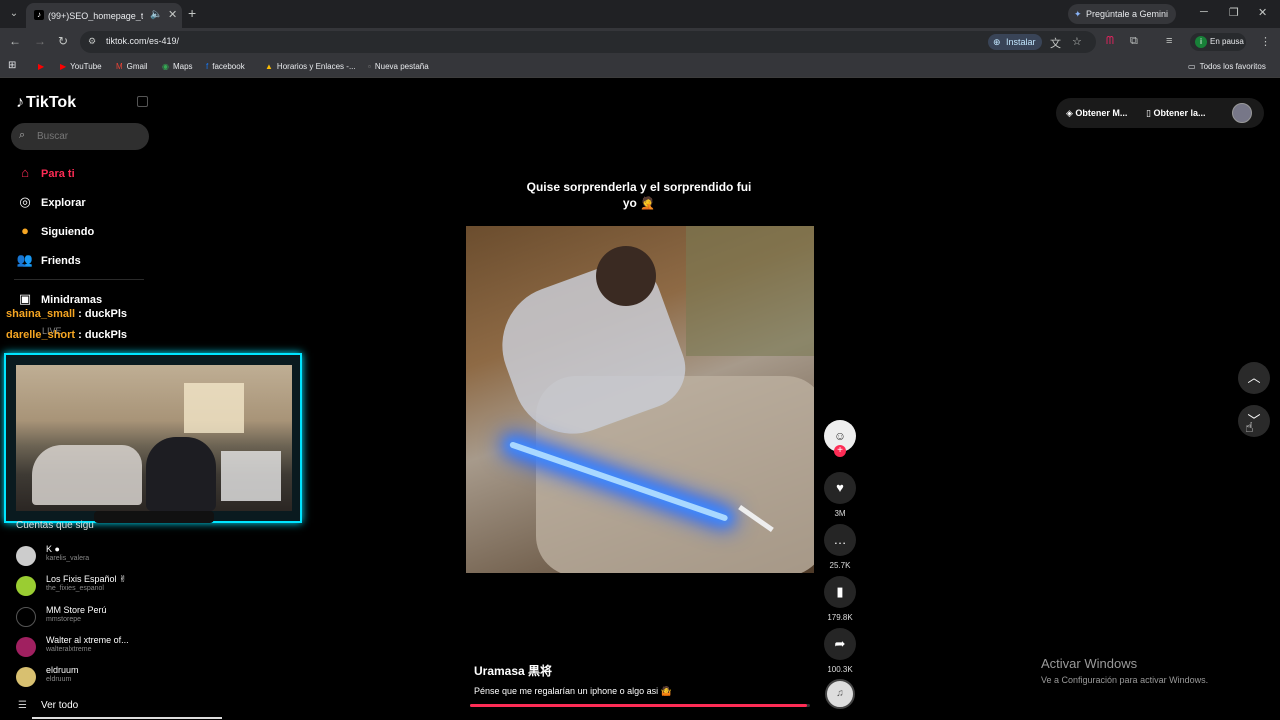 The width and height of the screenshot is (1280, 720). What do you see at coordinates (40, 41) in the screenshot?
I see `forward-icon: →` at bounding box center [40, 41].